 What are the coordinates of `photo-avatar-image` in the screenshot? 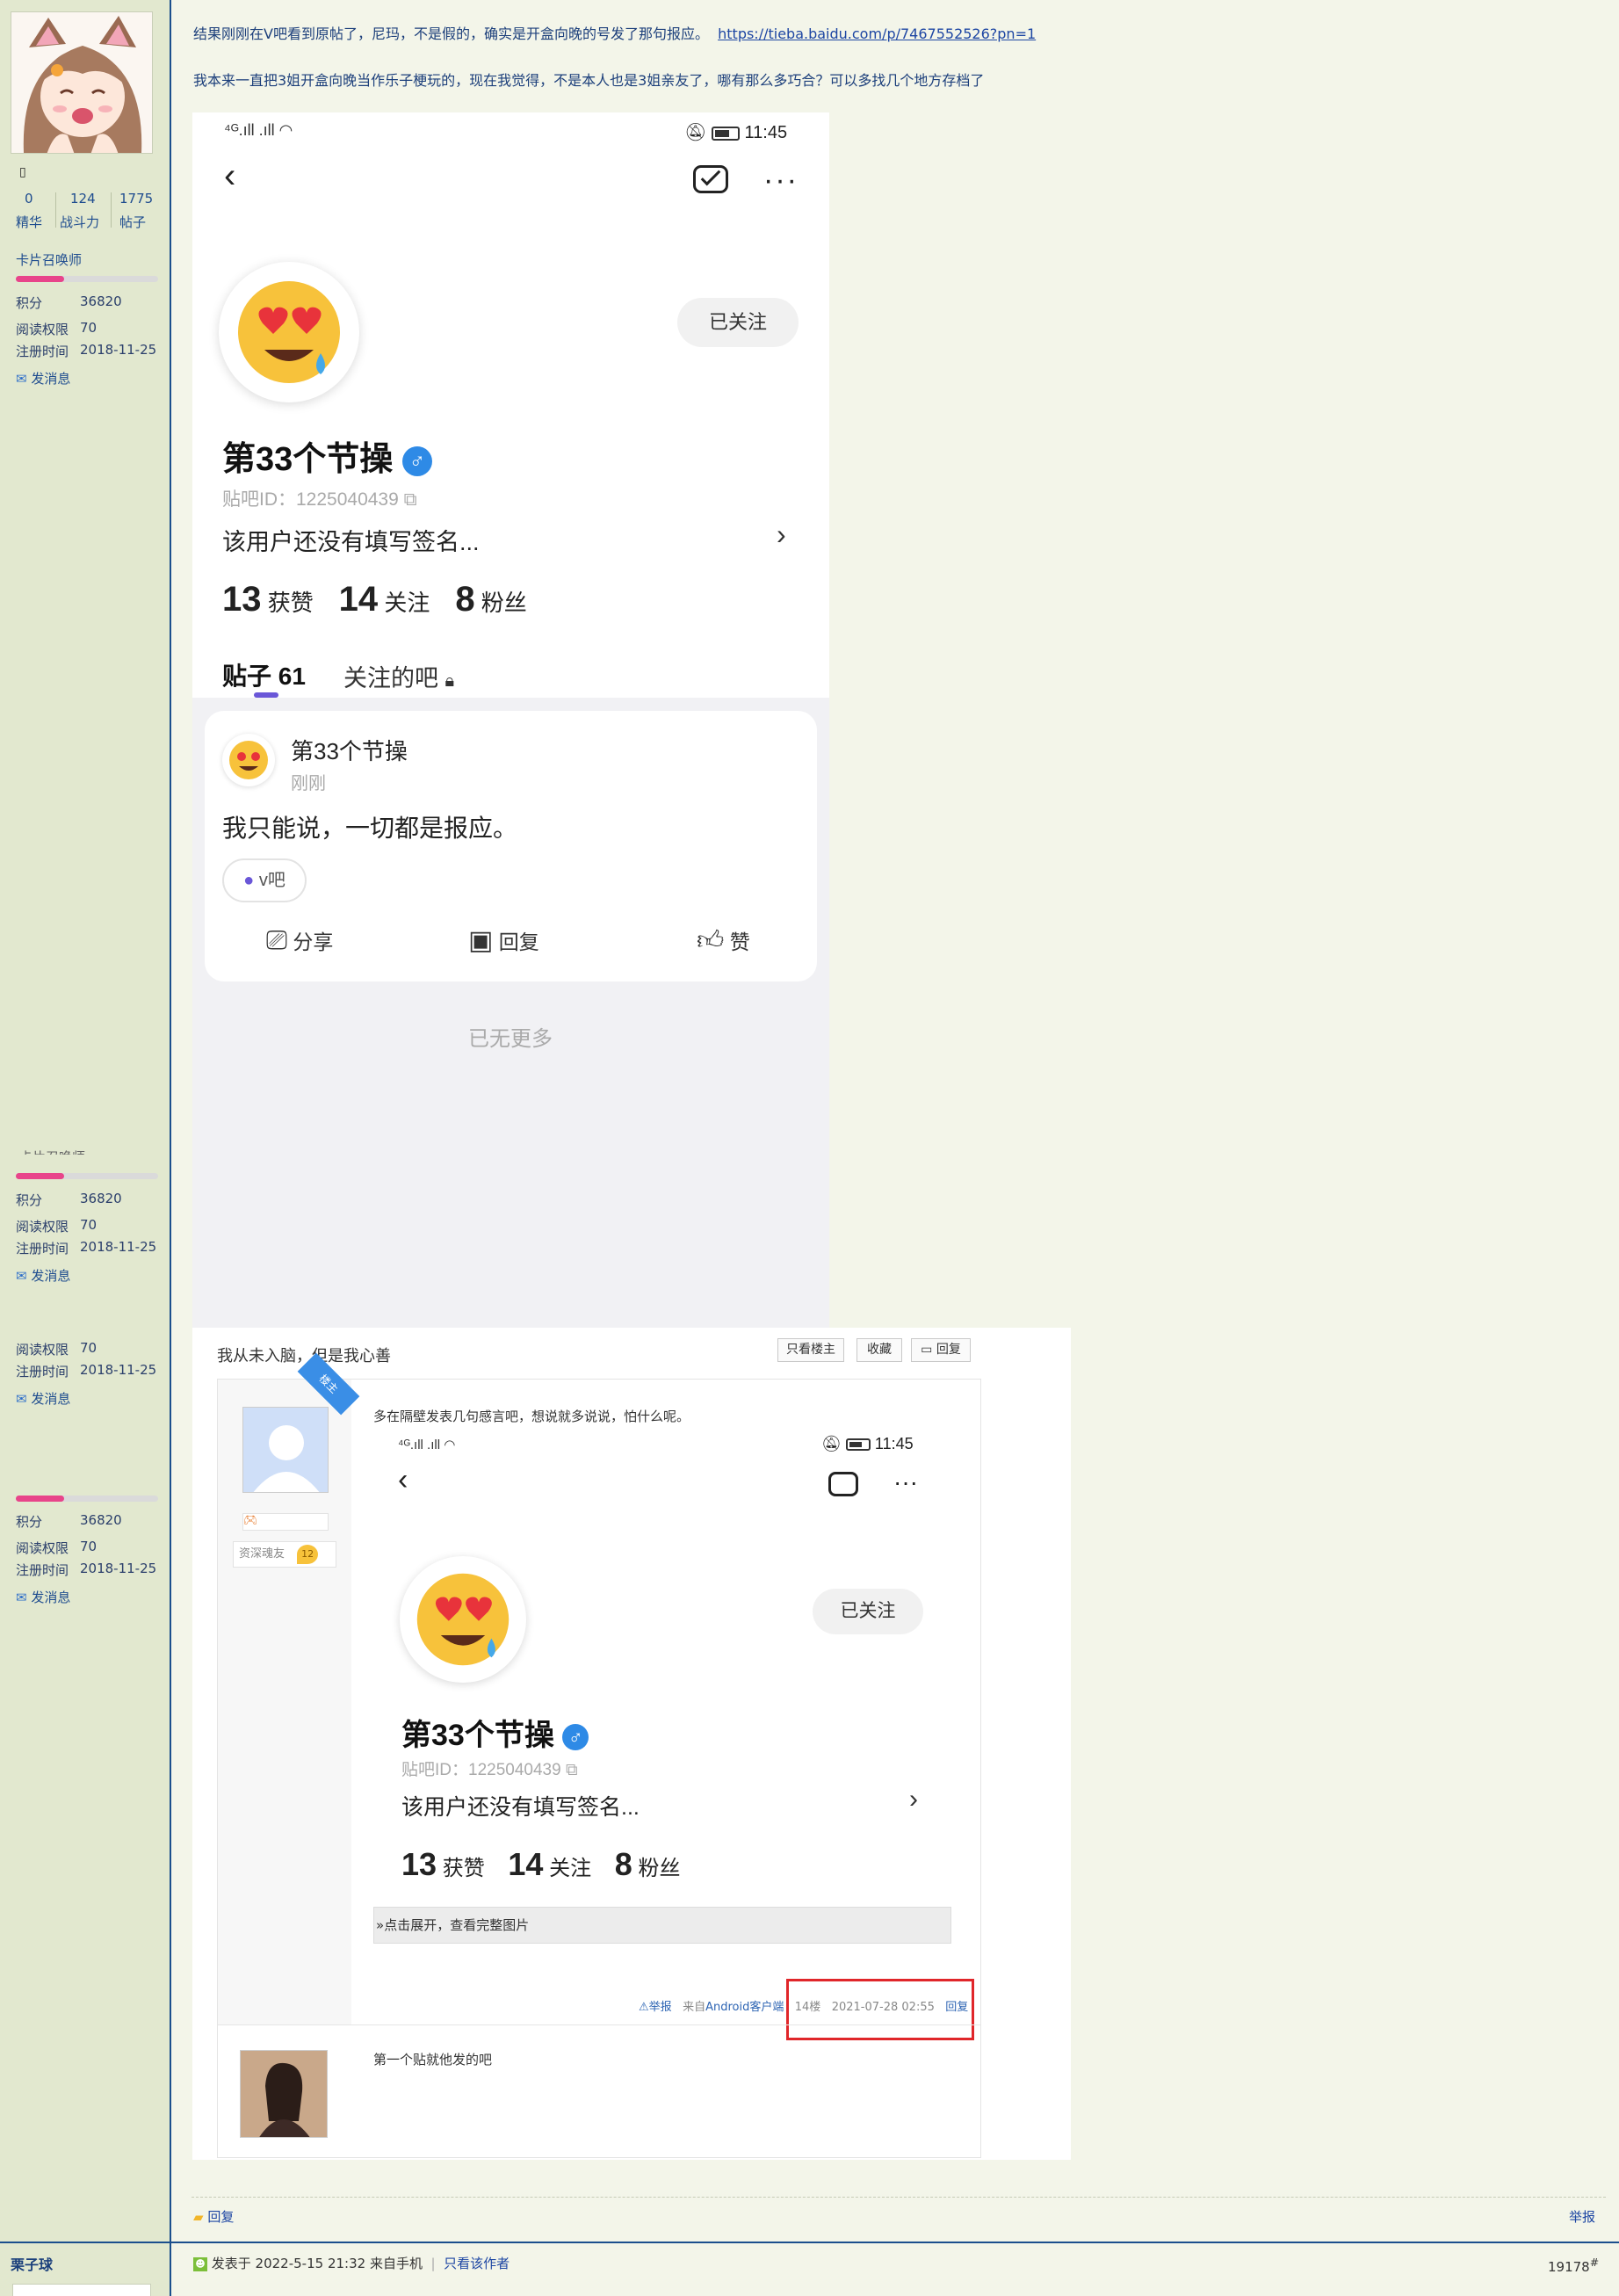 It's located at (284, 2094).